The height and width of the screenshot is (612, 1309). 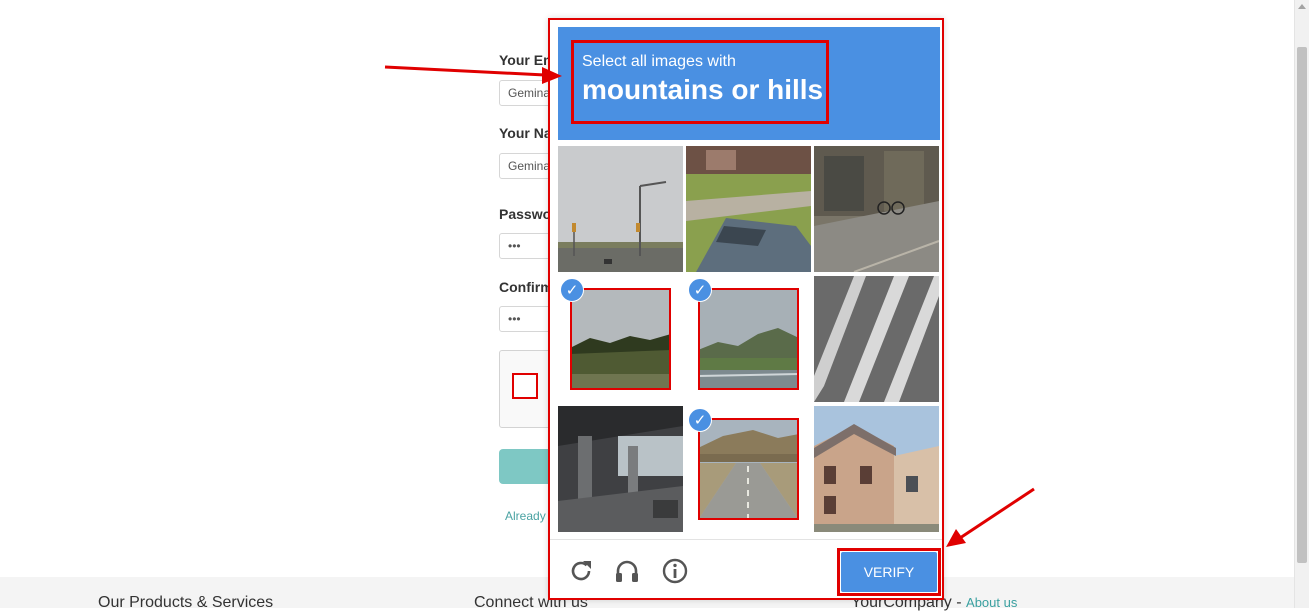 I want to click on scroll-up-arrow-icon, so click(x=1302, y=6).